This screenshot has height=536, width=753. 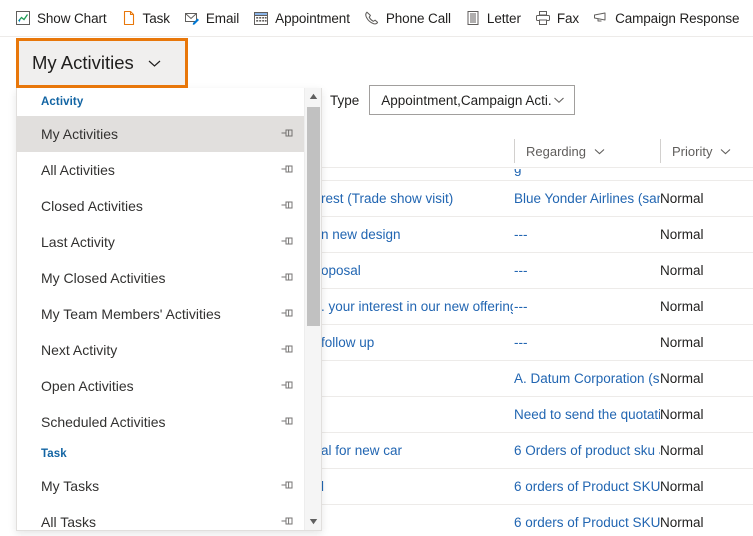 I want to click on command-appointment: Appointment, so click(x=301, y=18).